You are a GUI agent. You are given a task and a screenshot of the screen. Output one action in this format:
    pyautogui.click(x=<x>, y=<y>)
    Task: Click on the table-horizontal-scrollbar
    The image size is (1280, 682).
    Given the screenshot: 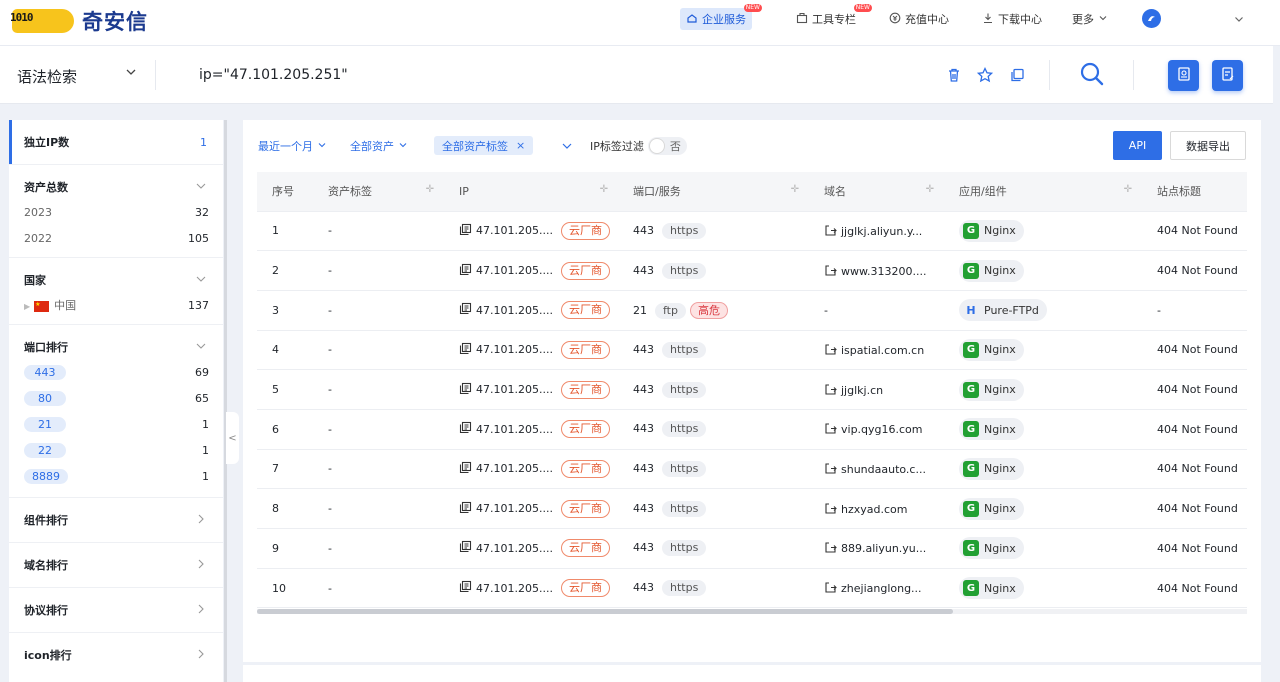 What is the action you would take?
    pyautogui.click(x=752, y=611)
    